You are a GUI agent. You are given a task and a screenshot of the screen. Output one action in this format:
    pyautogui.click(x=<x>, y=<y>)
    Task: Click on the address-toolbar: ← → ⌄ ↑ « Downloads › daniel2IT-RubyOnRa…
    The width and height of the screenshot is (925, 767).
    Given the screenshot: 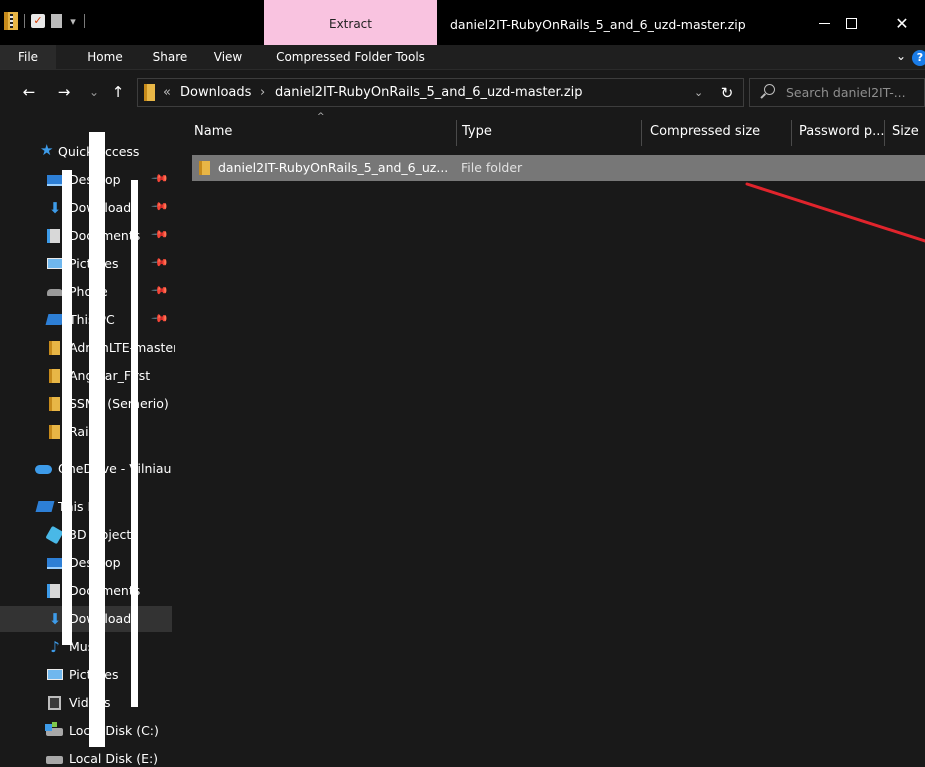 What is the action you would take?
    pyautogui.click(x=462, y=92)
    